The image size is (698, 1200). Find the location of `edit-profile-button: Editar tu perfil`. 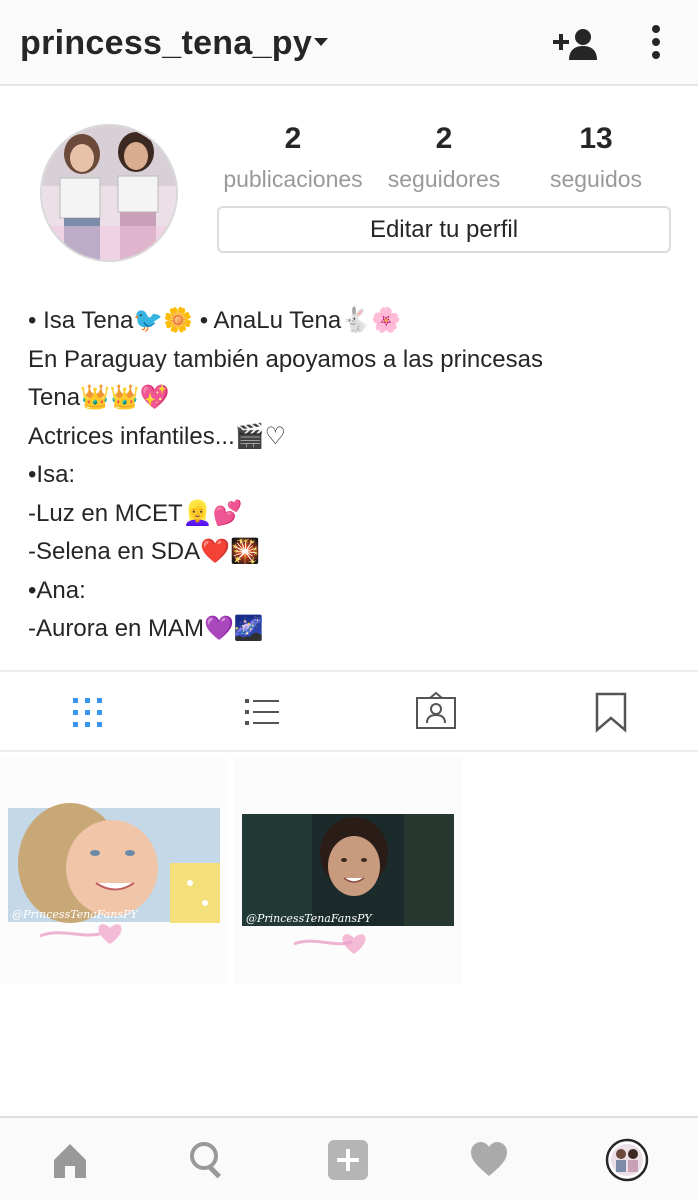

edit-profile-button: Editar tu perfil is located at coordinates (444, 229).